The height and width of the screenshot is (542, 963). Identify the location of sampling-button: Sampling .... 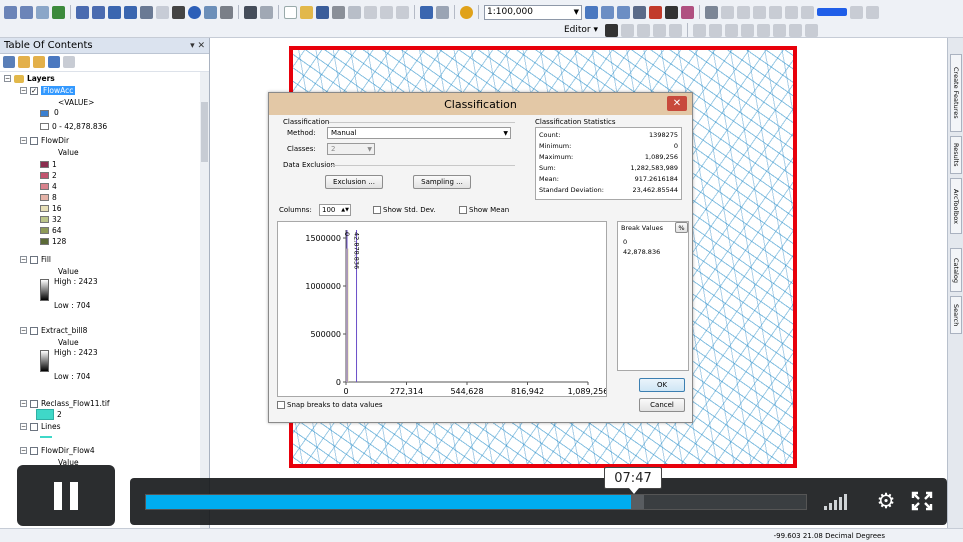
(442, 182).